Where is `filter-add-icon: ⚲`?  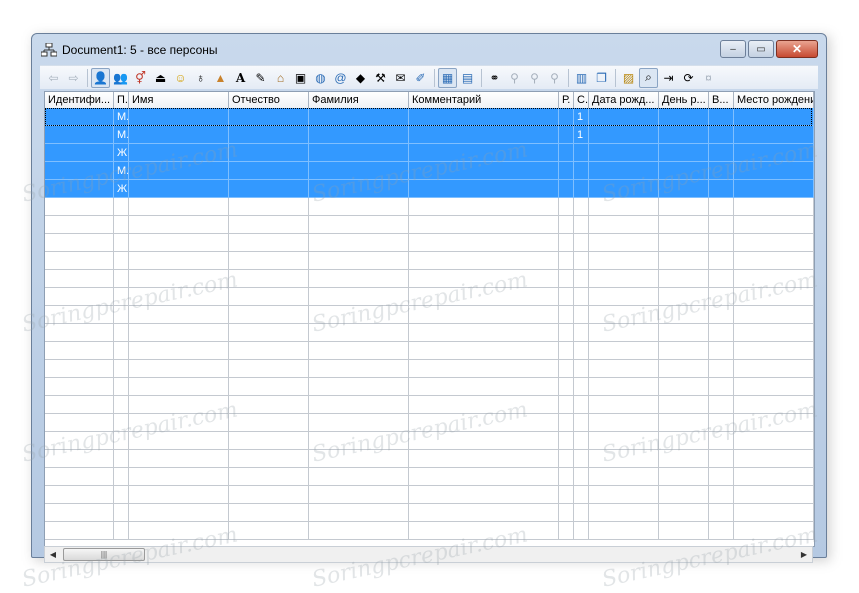
filter-add-icon: ⚲ is located at coordinates (514, 78).